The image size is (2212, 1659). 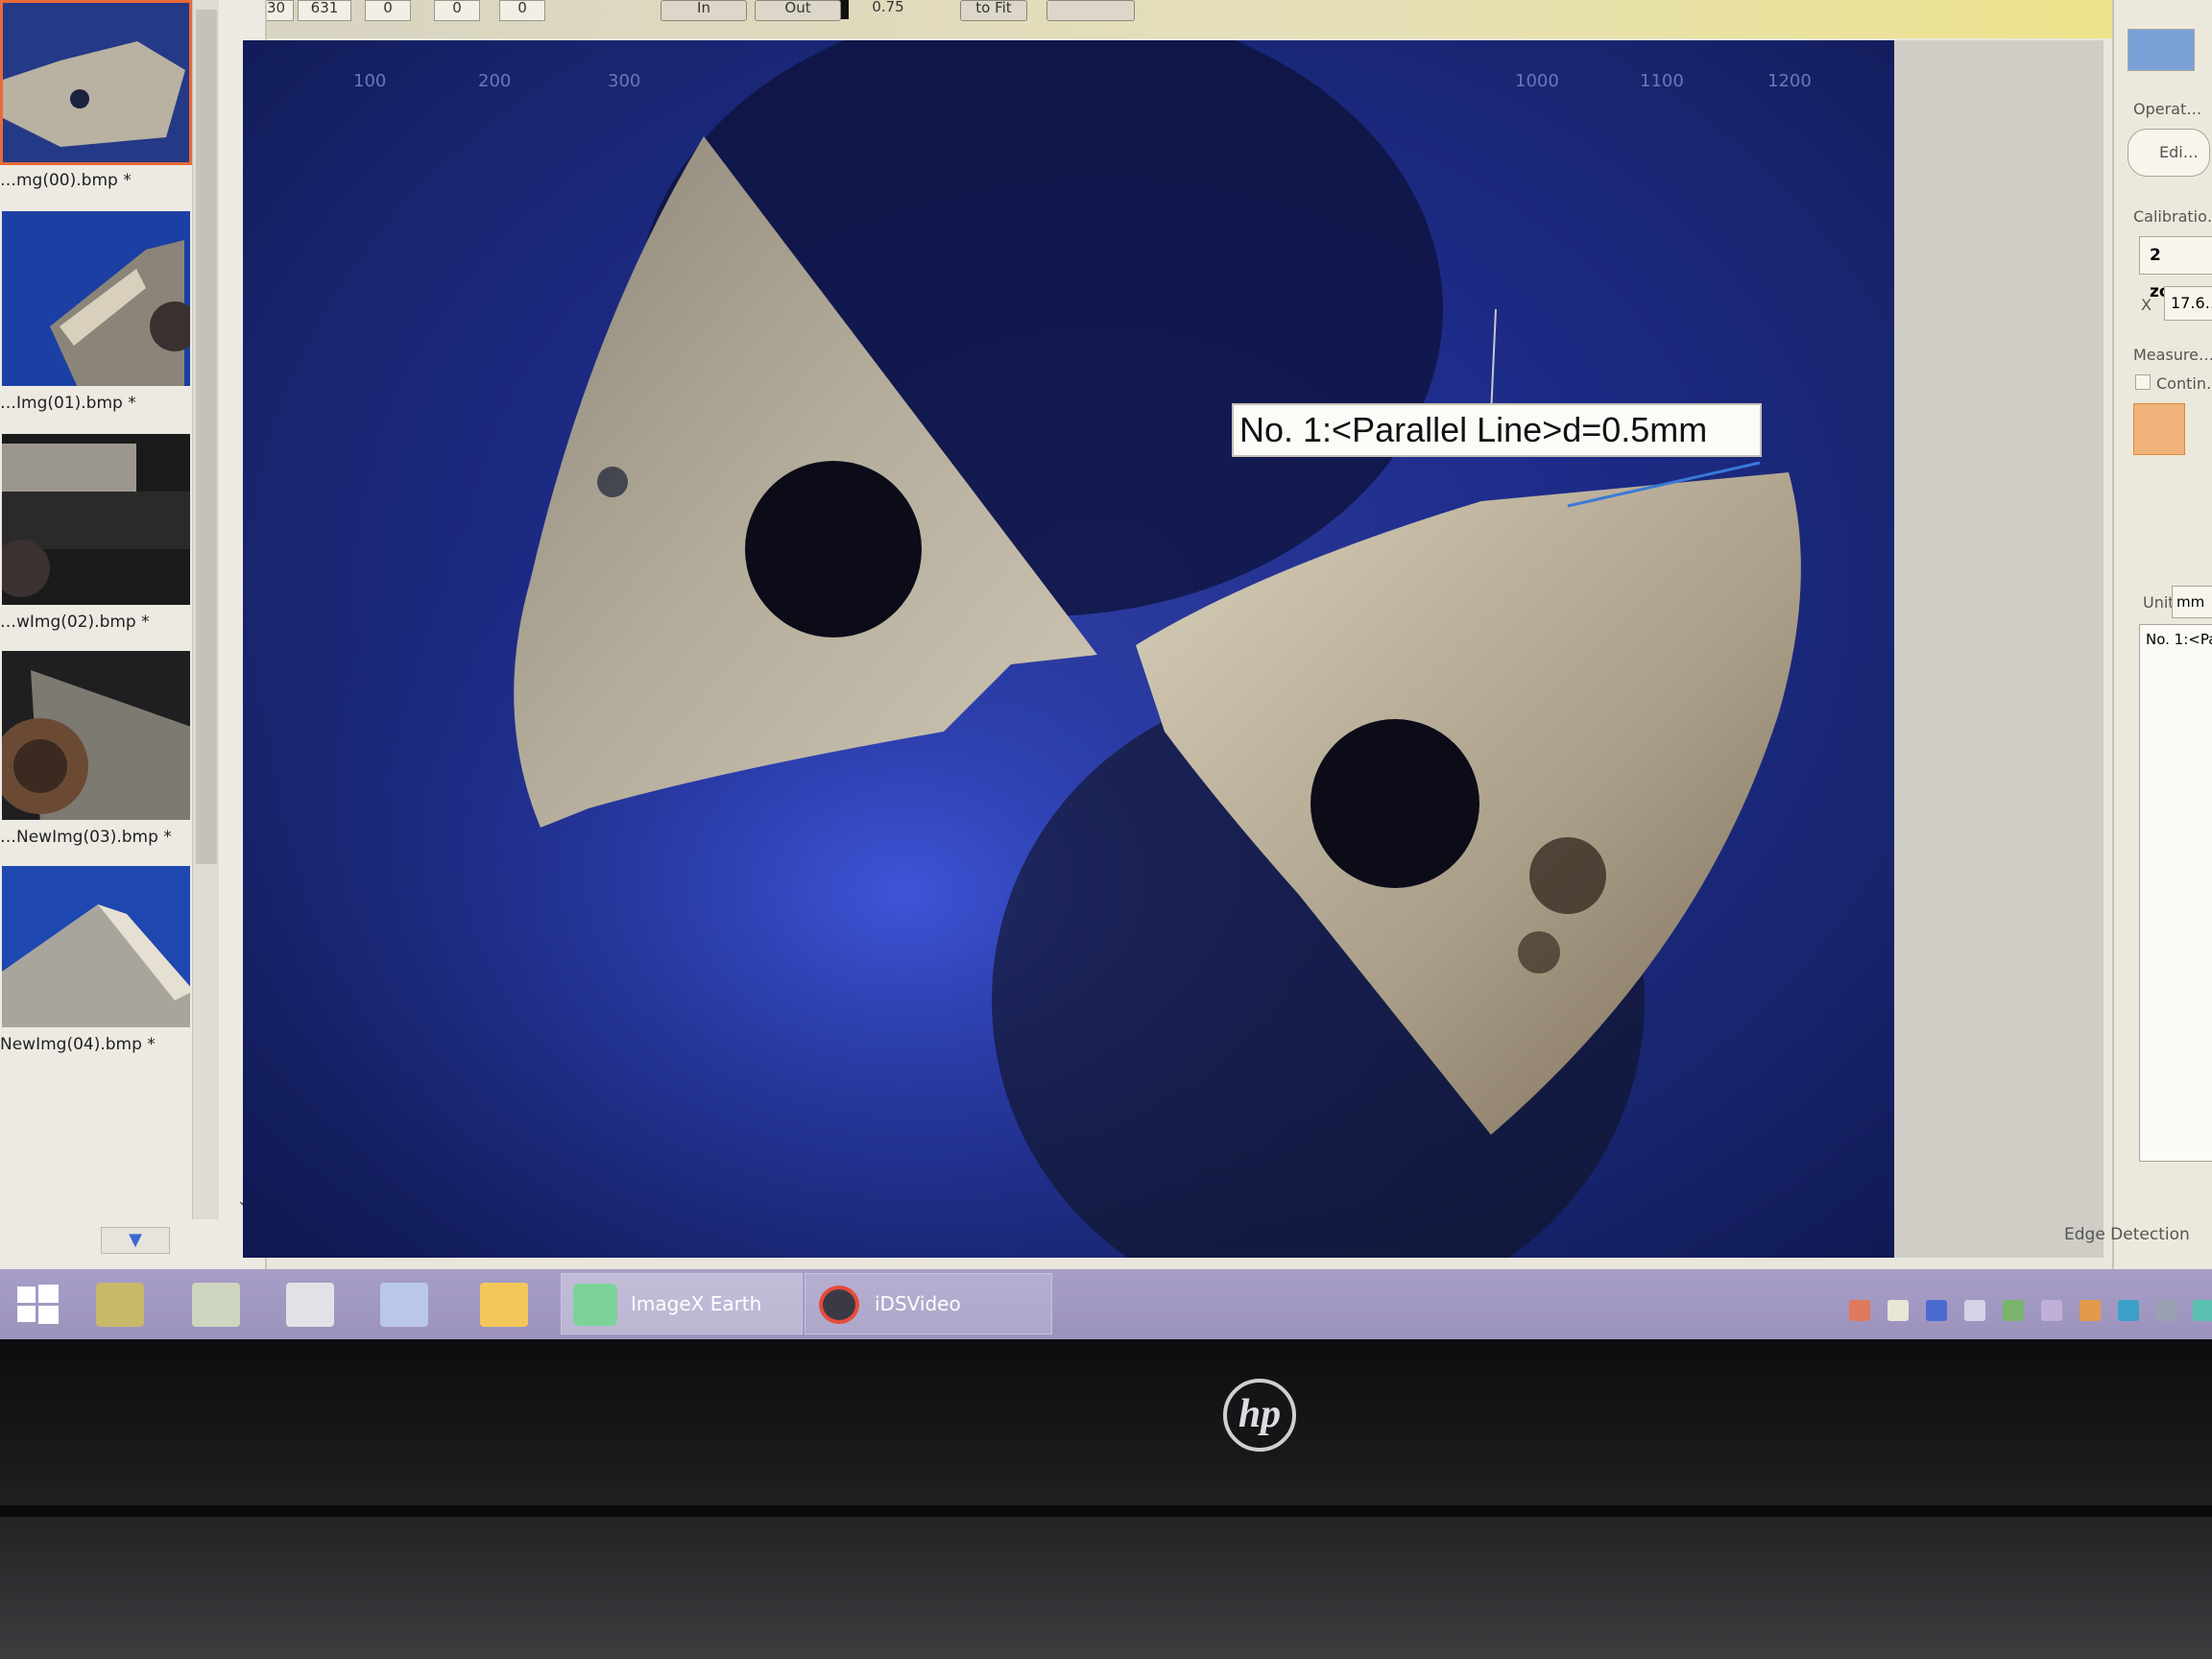 What do you see at coordinates (595, 1305) in the screenshot?
I see `imagex-earth-icon` at bounding box center [595, 1305].